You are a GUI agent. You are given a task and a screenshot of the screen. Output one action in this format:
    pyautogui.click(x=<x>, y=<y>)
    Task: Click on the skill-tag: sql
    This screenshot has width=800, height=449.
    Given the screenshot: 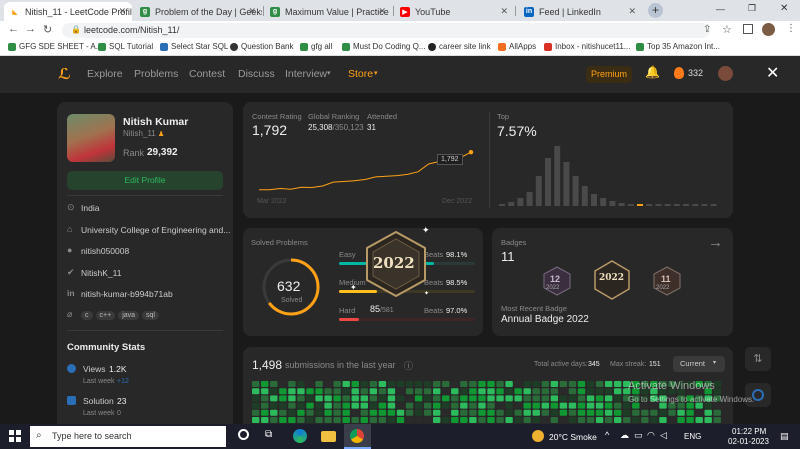 What is the action you would take?
    pyautogui.click(x=150, y=315)
    